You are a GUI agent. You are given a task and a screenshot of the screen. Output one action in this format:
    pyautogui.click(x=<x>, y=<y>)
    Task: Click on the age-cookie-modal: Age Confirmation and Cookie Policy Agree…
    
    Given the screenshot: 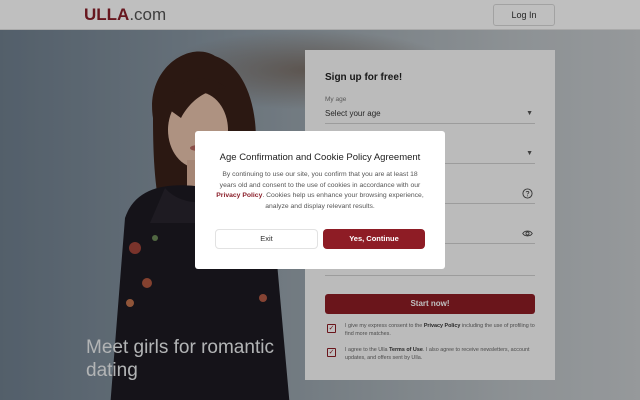 What is the action you would take?
    pyautogui.click(x=320, y=200)
    